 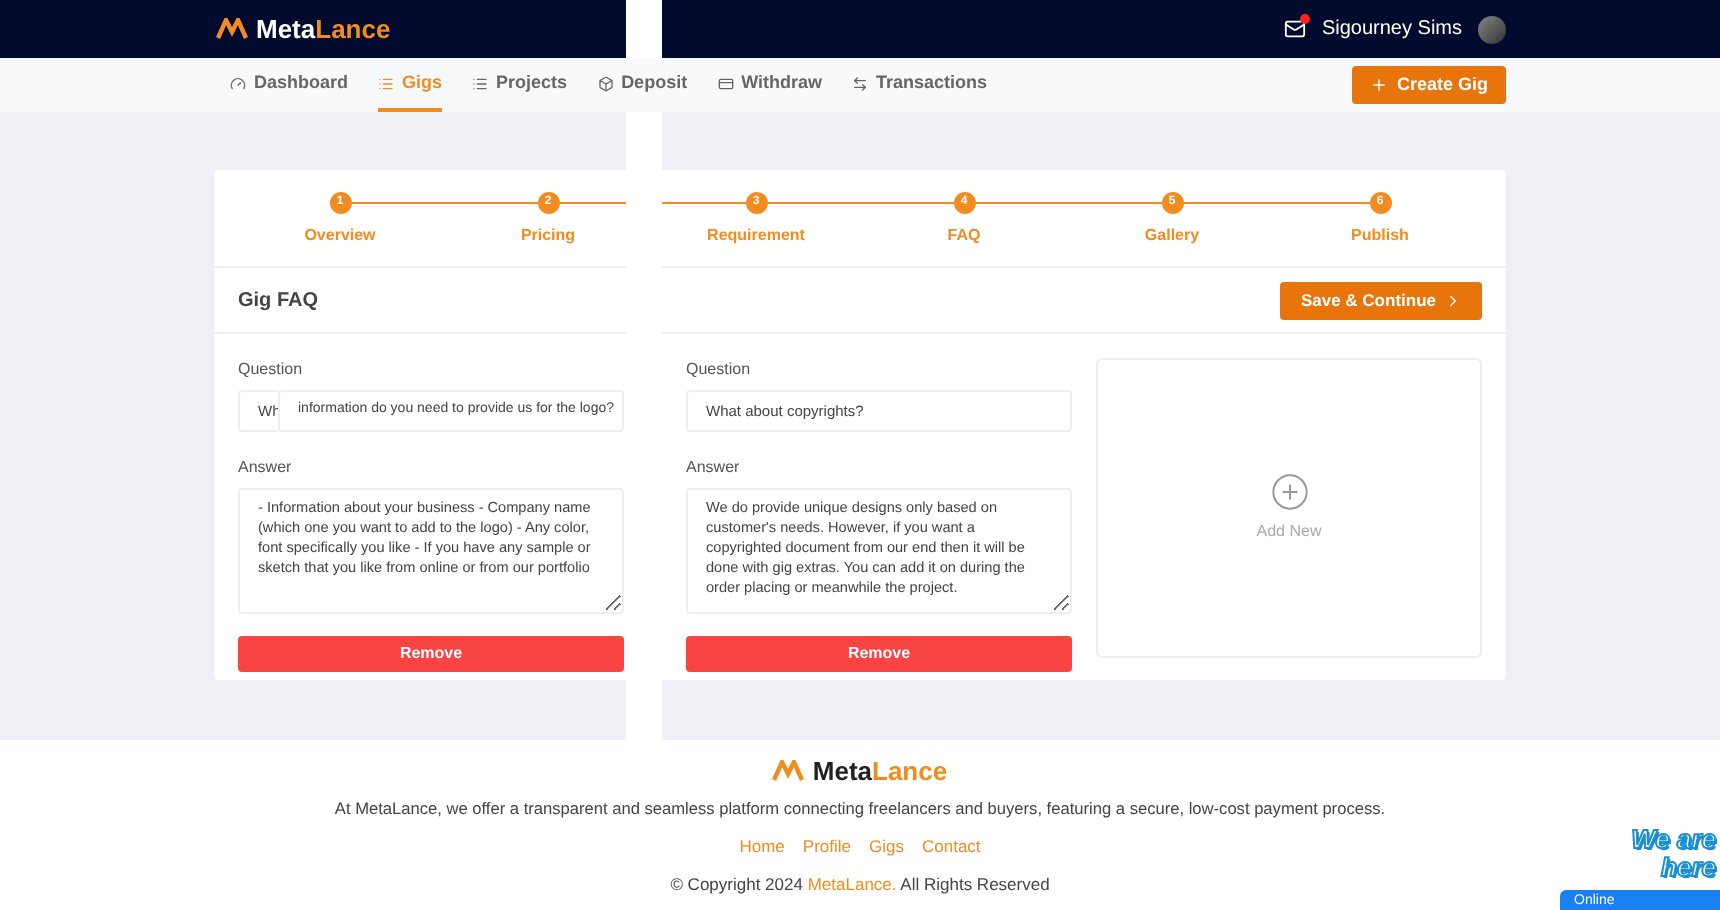 I want to click on card-icon, so click(x=725, y=83).